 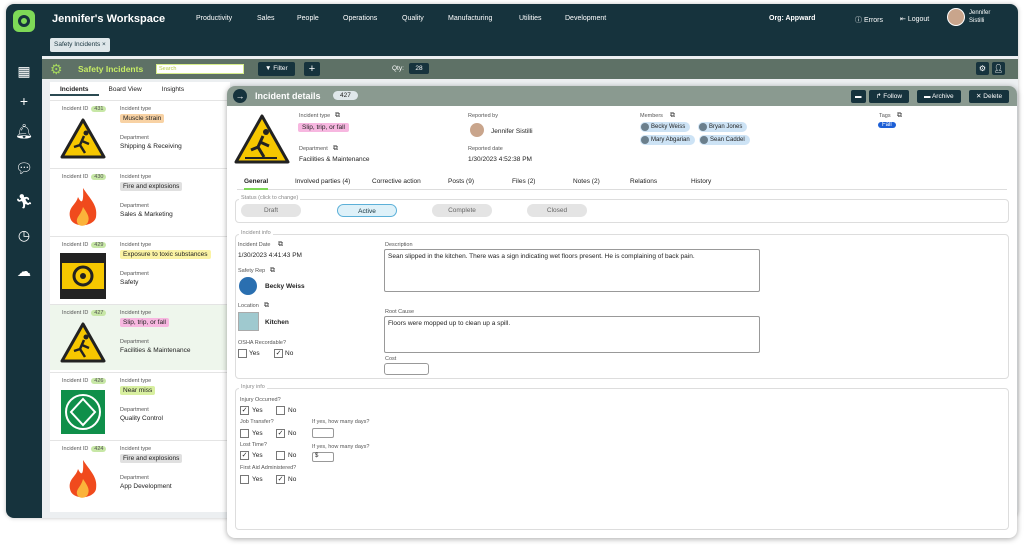 What do you see at coordinates (24, 271) in the screenshot?
I see `cloud-upload-icon: ☁` at bounding box center [24, 271].